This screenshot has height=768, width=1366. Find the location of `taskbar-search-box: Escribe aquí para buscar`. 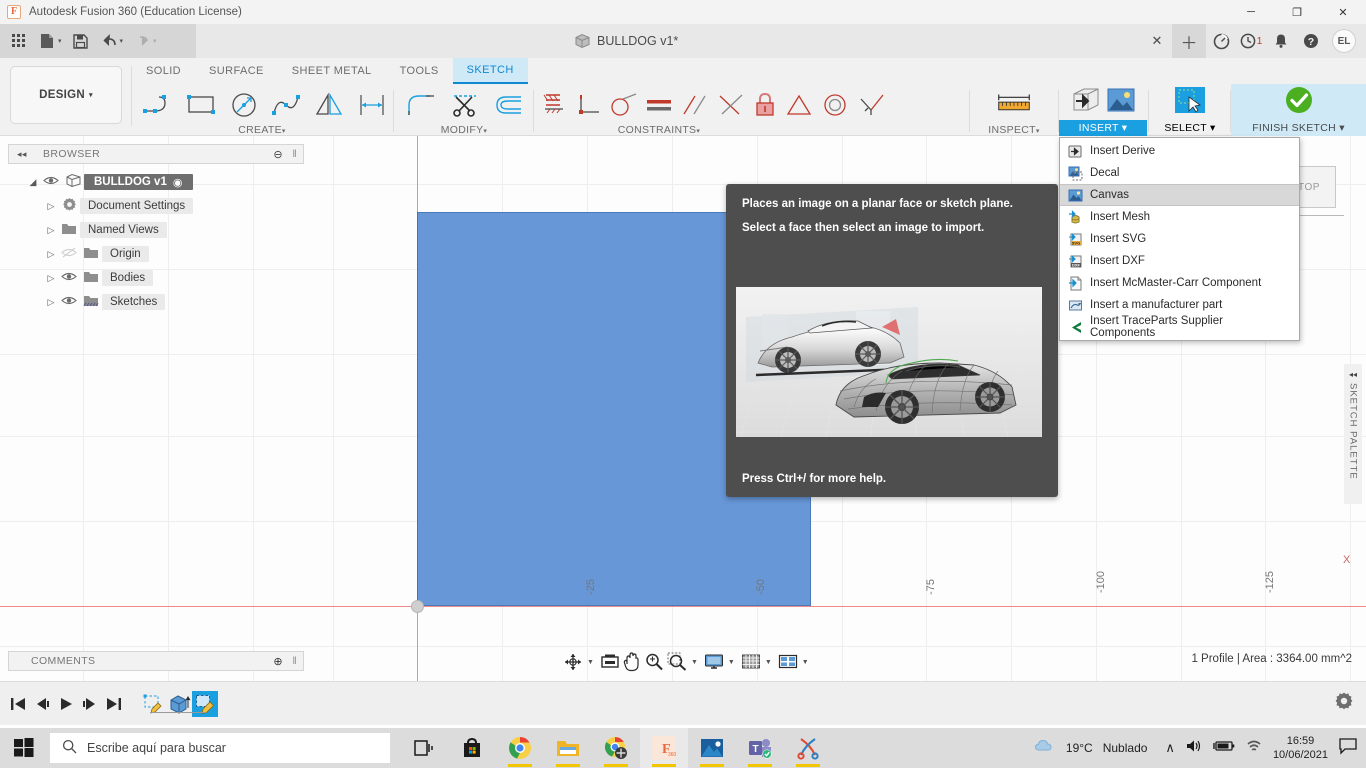

taskbar-search-box: Escribe aquí para buscar is located at coordinates (220, 748).